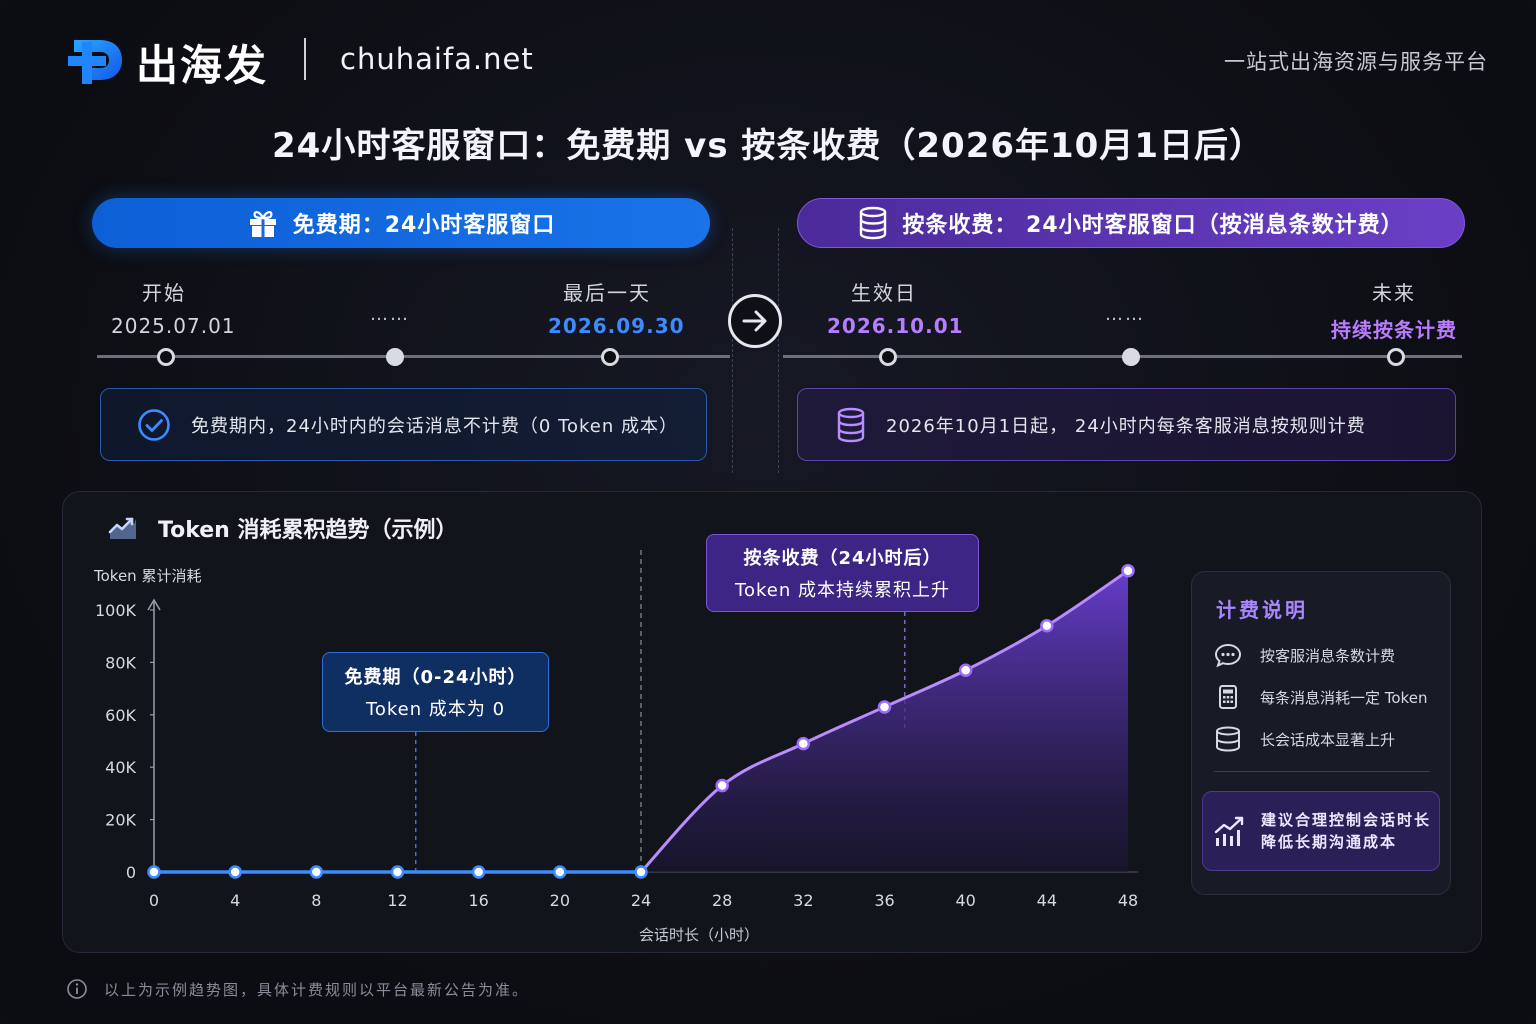 The width and height of the screenshot is (1536, 1024). I want to click on brand-domain: chuhaifa.net, so click(437, 59).